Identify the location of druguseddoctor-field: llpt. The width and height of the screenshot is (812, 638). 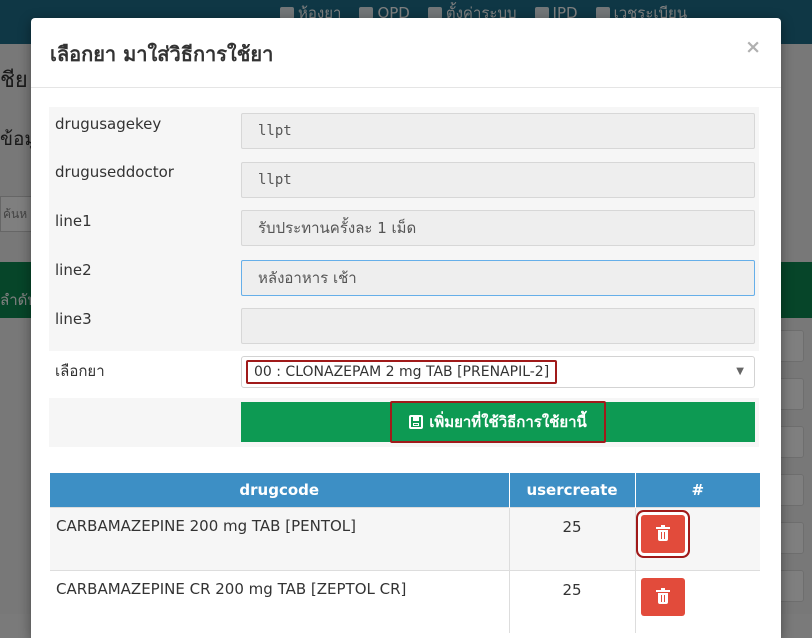
(498, 180).